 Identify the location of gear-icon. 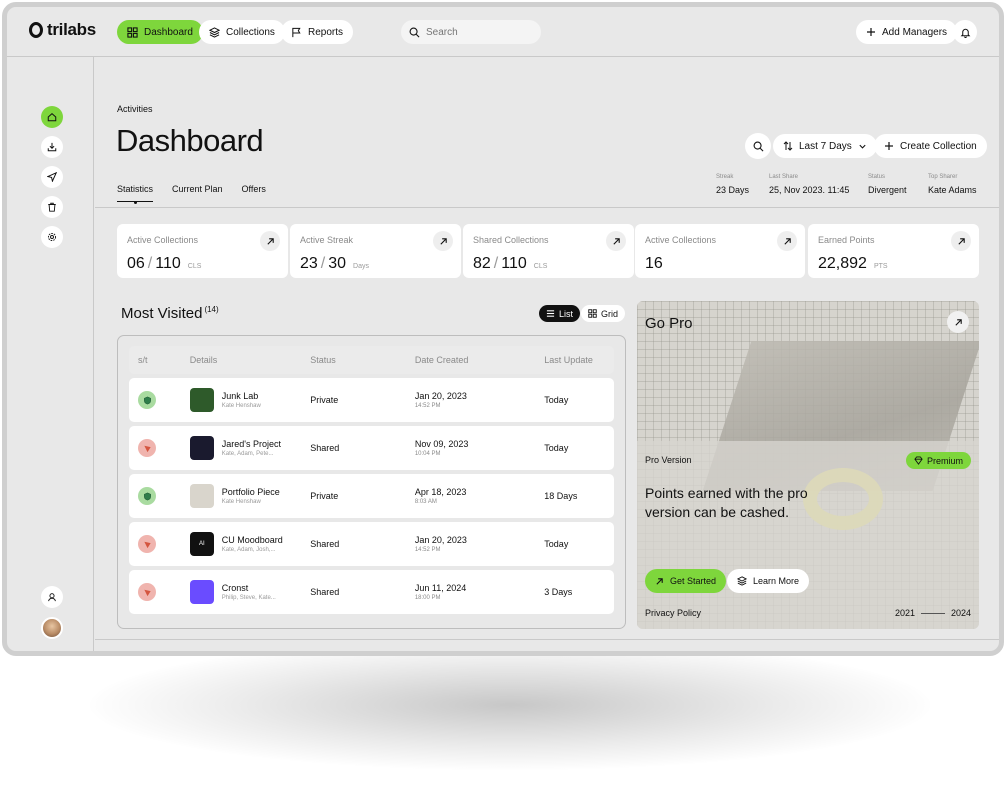
(52, 237).